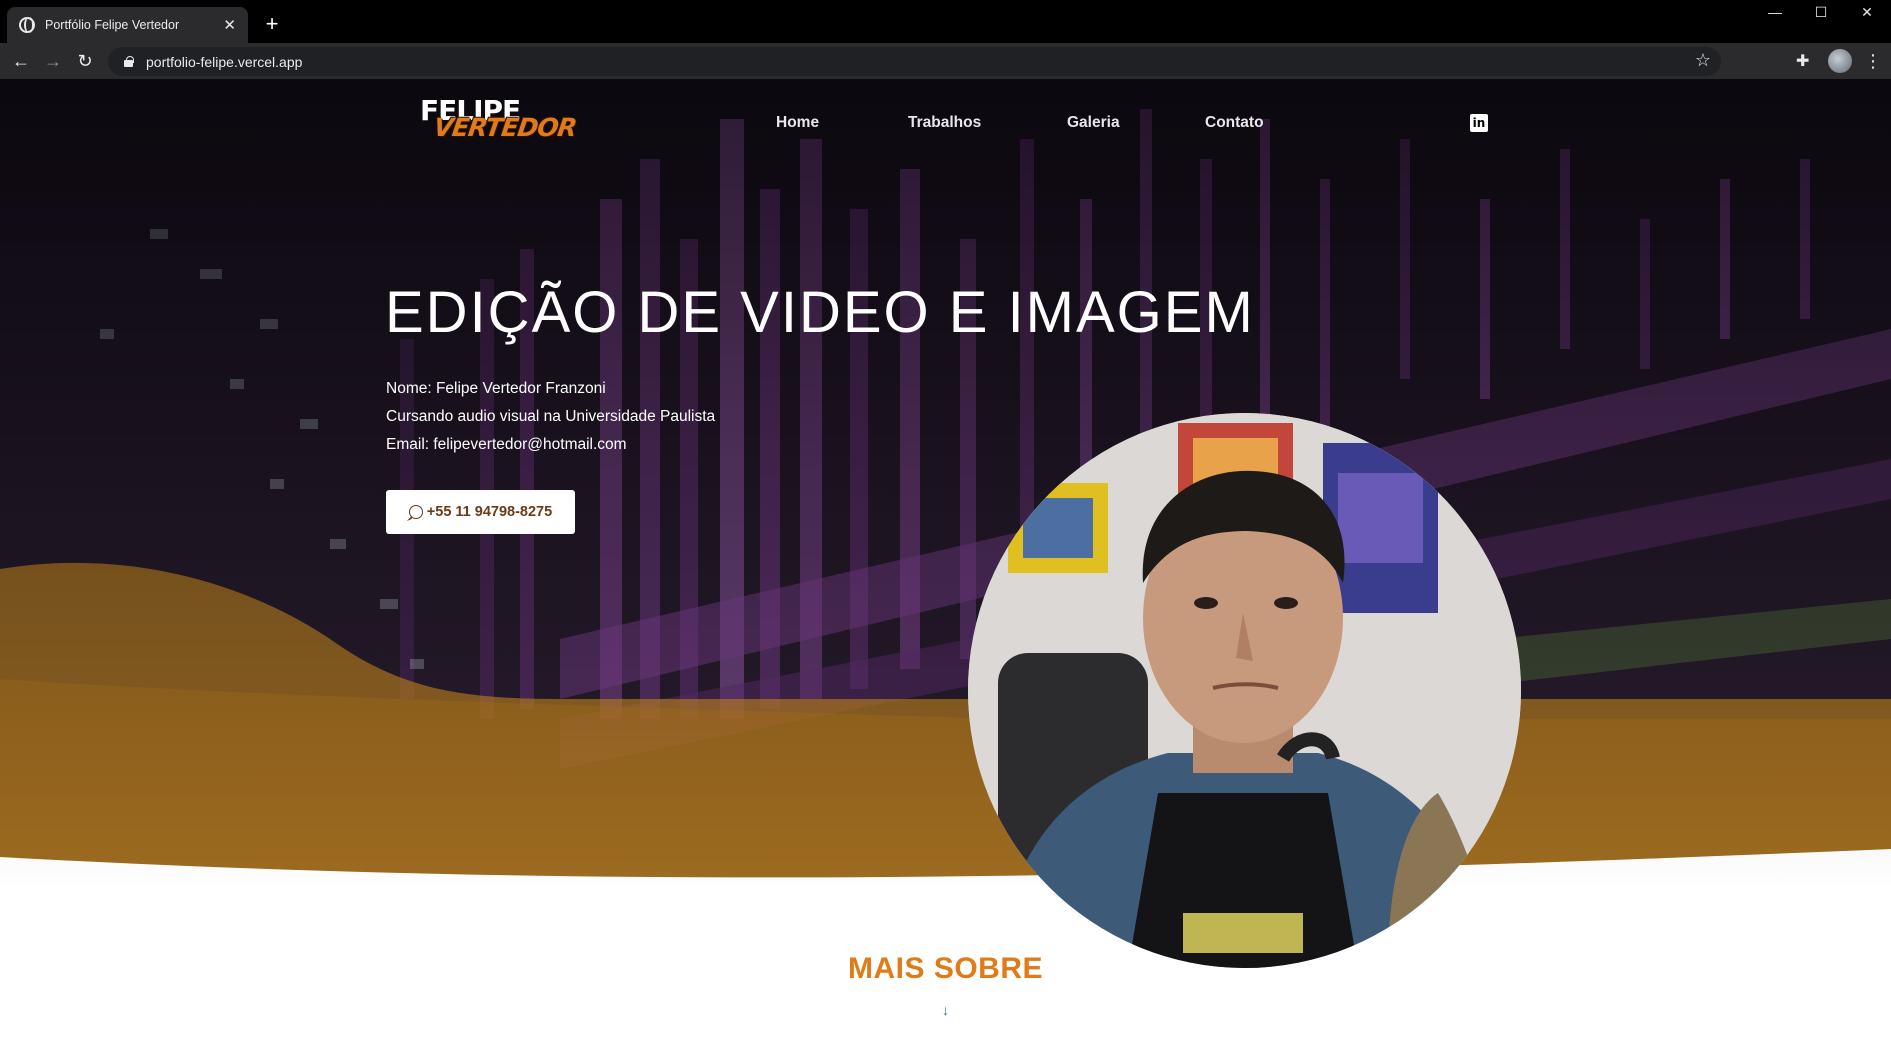 This screenshot has height=1037, width=1891. What do you see at coordinates (27, 25) in the screenshot?
I see `globe-icon` at bounding box center [27, 25].